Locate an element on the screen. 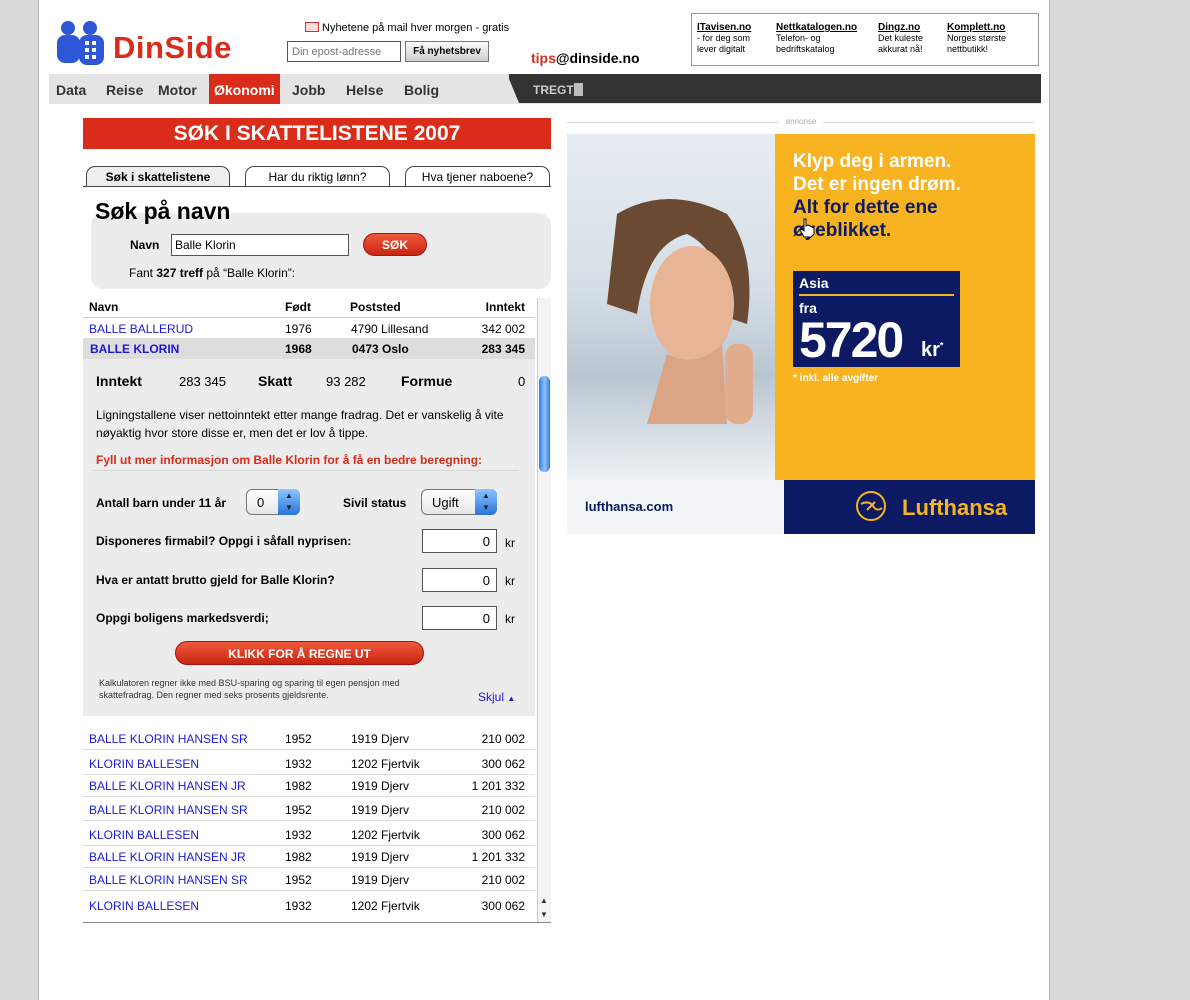  nav-item-bolig: Bolig is located at coordinates (421, 89).